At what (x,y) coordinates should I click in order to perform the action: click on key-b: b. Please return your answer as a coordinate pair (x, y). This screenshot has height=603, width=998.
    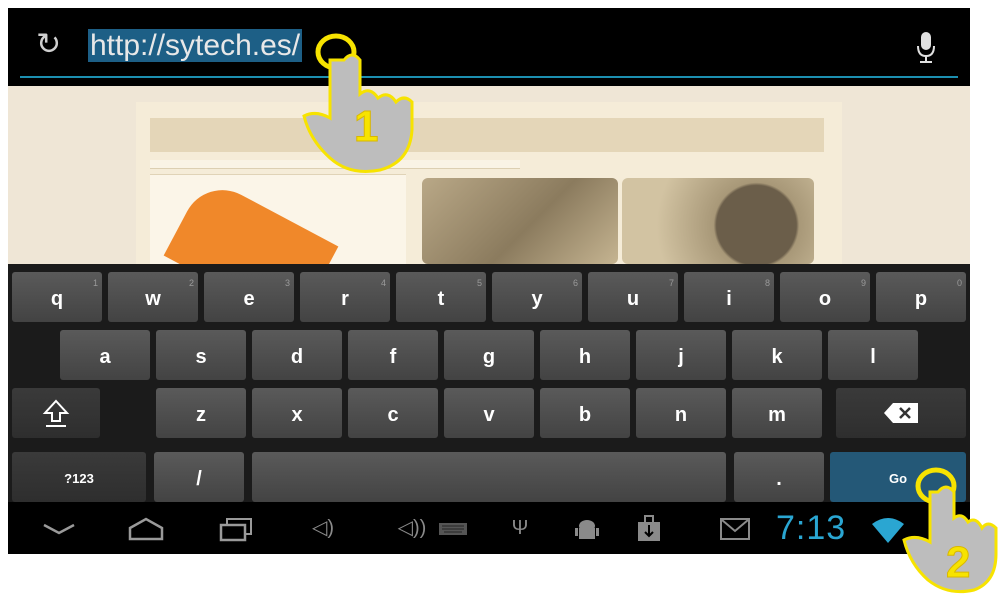
    Looking at the image, I should click on (585, 413).